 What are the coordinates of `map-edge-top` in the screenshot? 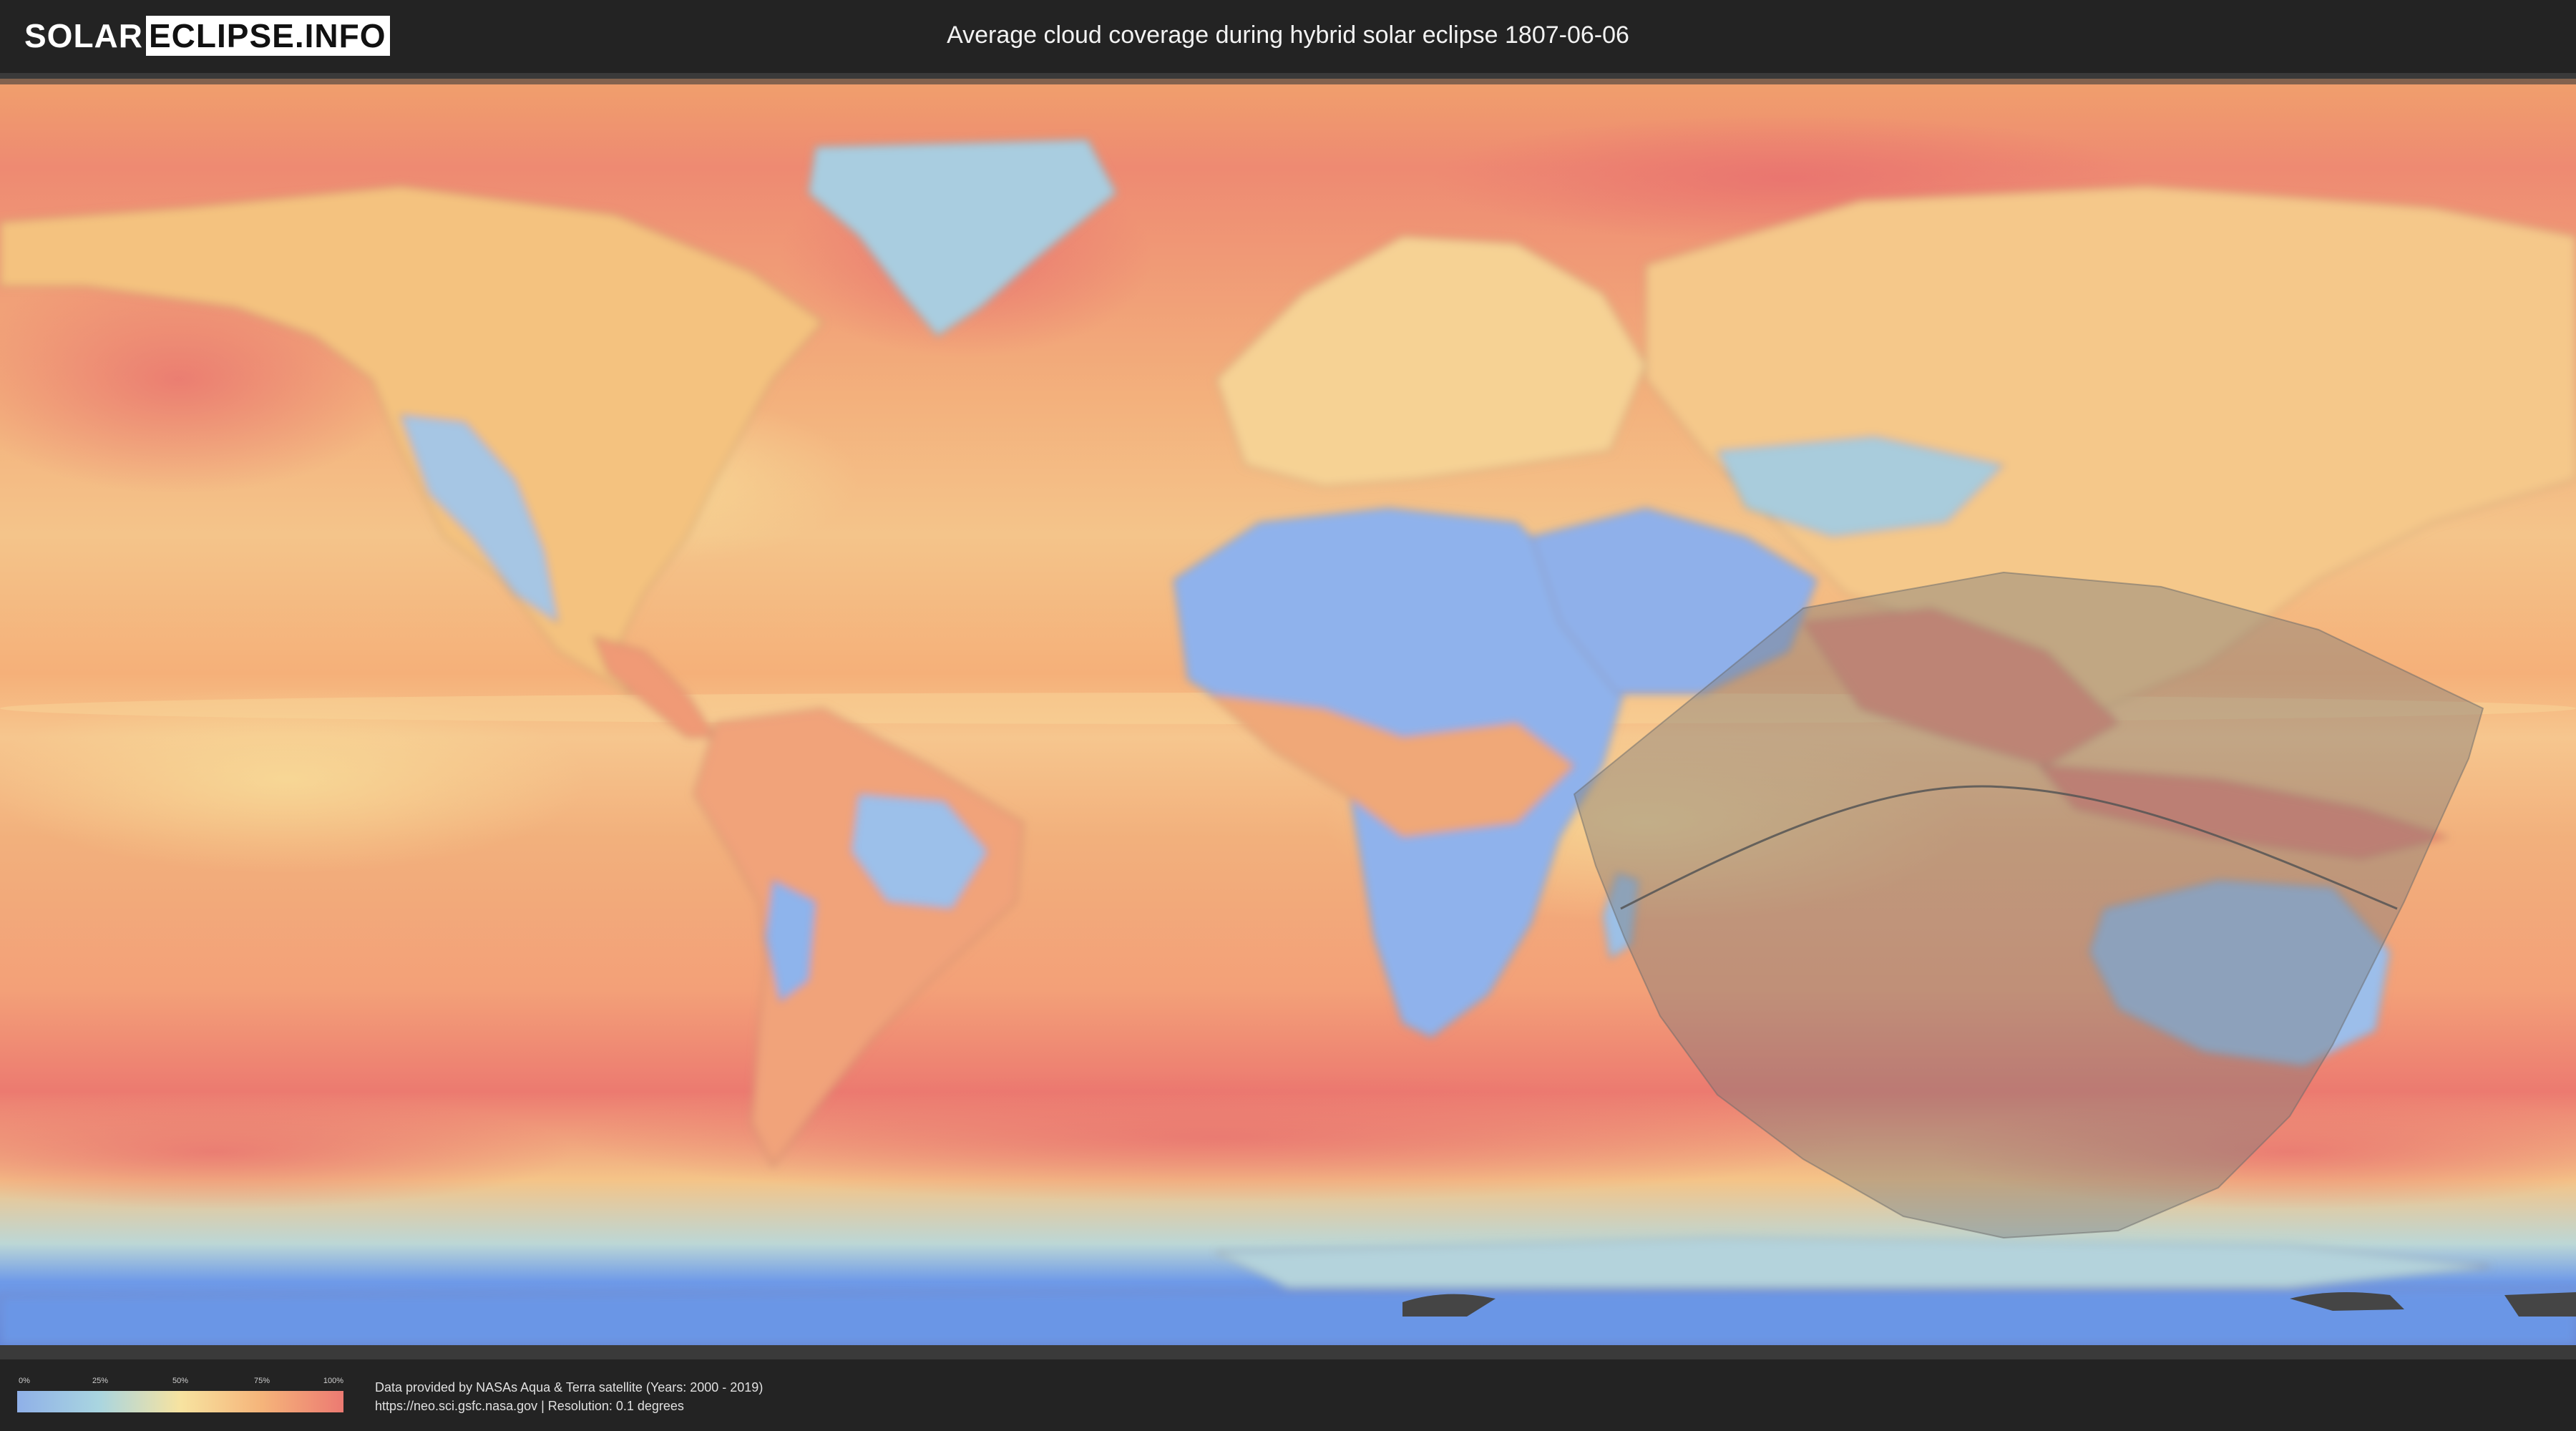 It's located at (1288, 81).